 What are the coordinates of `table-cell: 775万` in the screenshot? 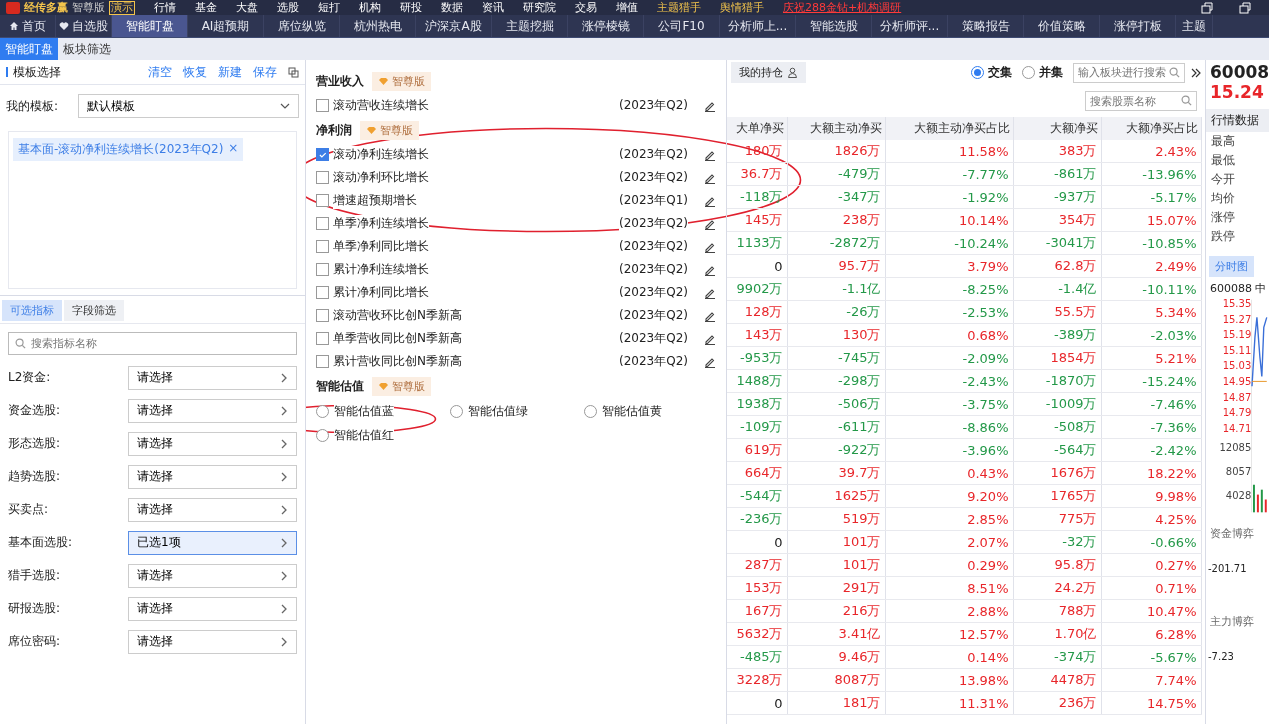 It's located at (1057, 519).